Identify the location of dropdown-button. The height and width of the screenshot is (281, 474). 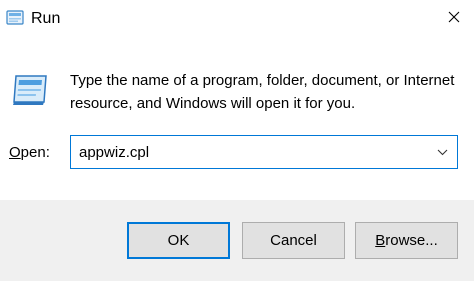
(442, 152).